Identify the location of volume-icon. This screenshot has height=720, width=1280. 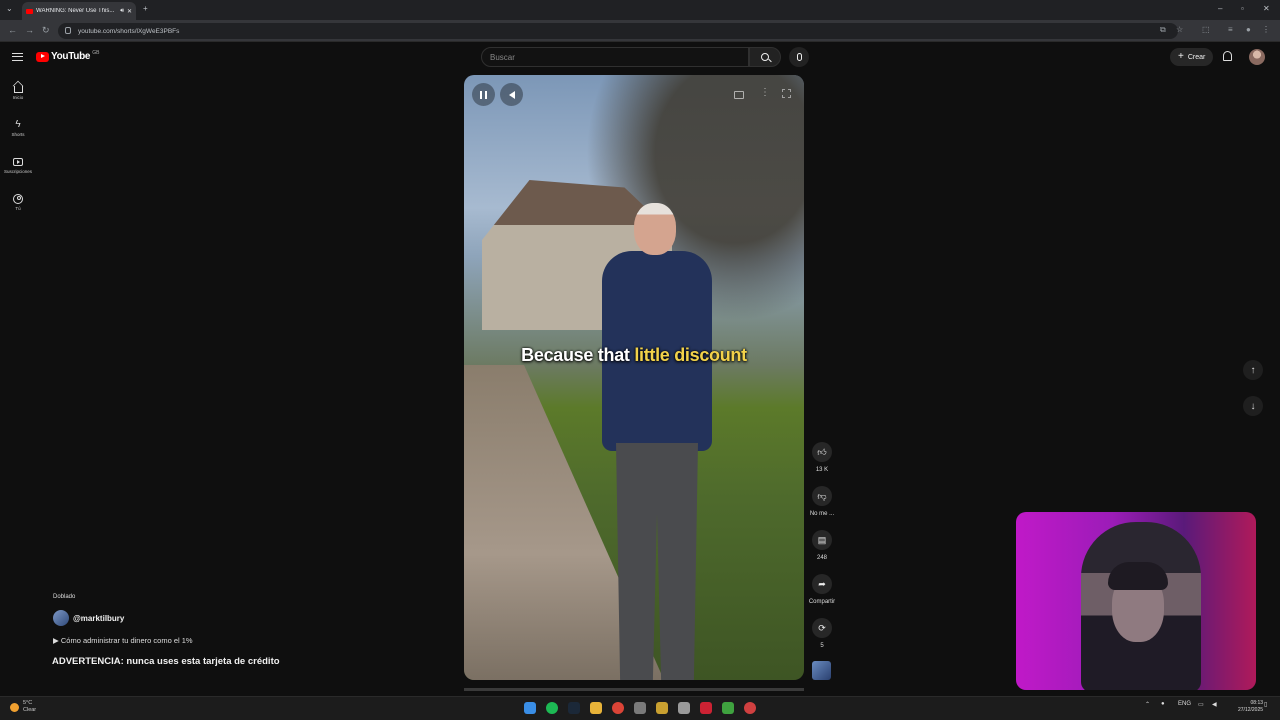
(511, 94).